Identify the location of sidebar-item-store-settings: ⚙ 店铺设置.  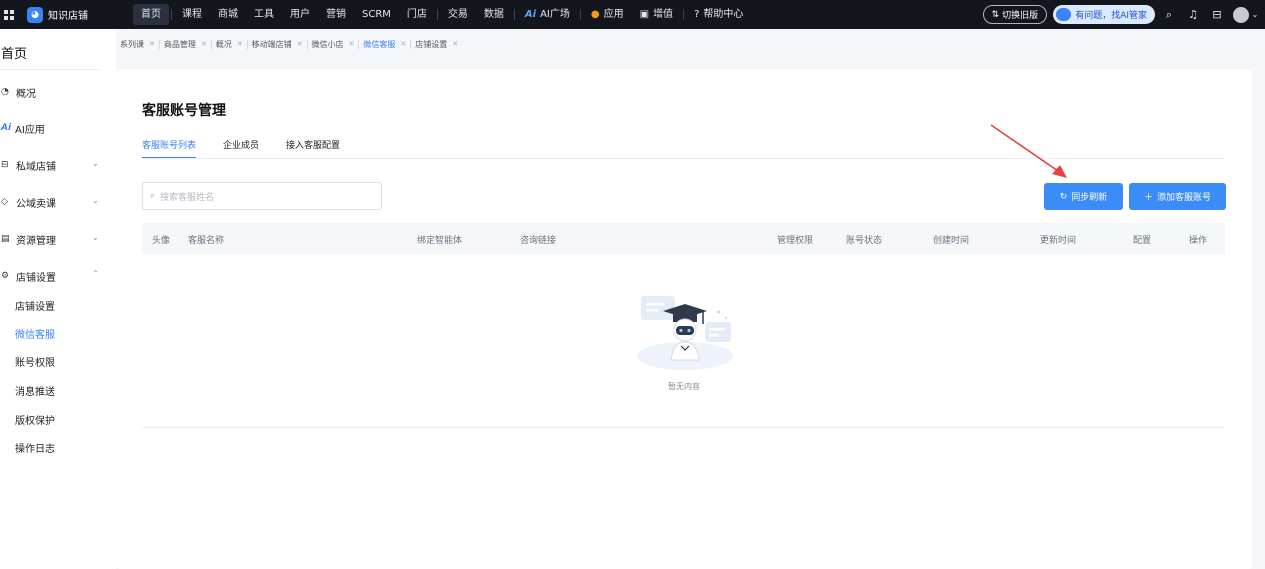
(28, 276).